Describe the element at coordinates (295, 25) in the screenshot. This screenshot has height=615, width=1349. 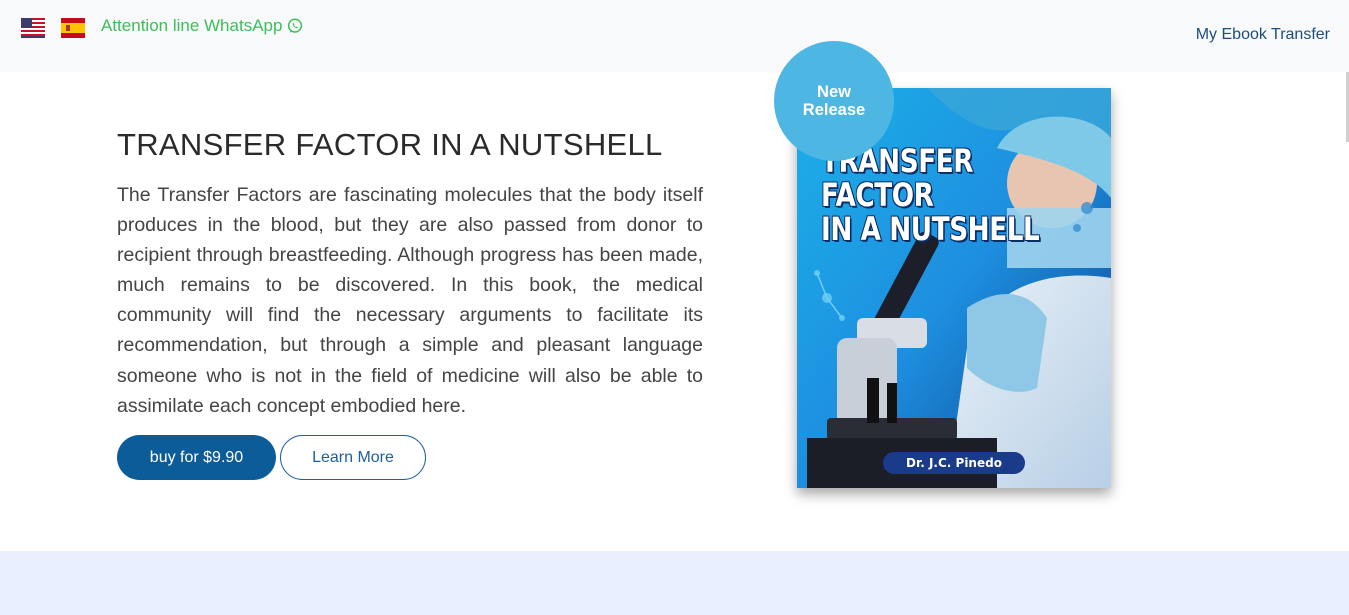
I see `whatsapp-icon` at that location.